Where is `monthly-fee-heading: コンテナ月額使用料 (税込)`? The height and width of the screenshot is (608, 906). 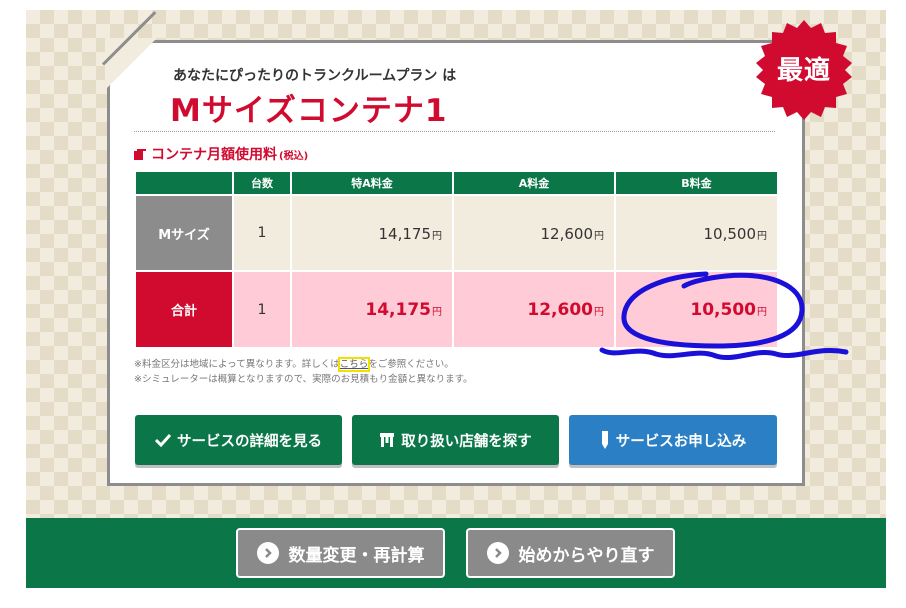 monthly-fee-heading: コンテナ月額使用料 (税込) is located at coordinates (221, 154).